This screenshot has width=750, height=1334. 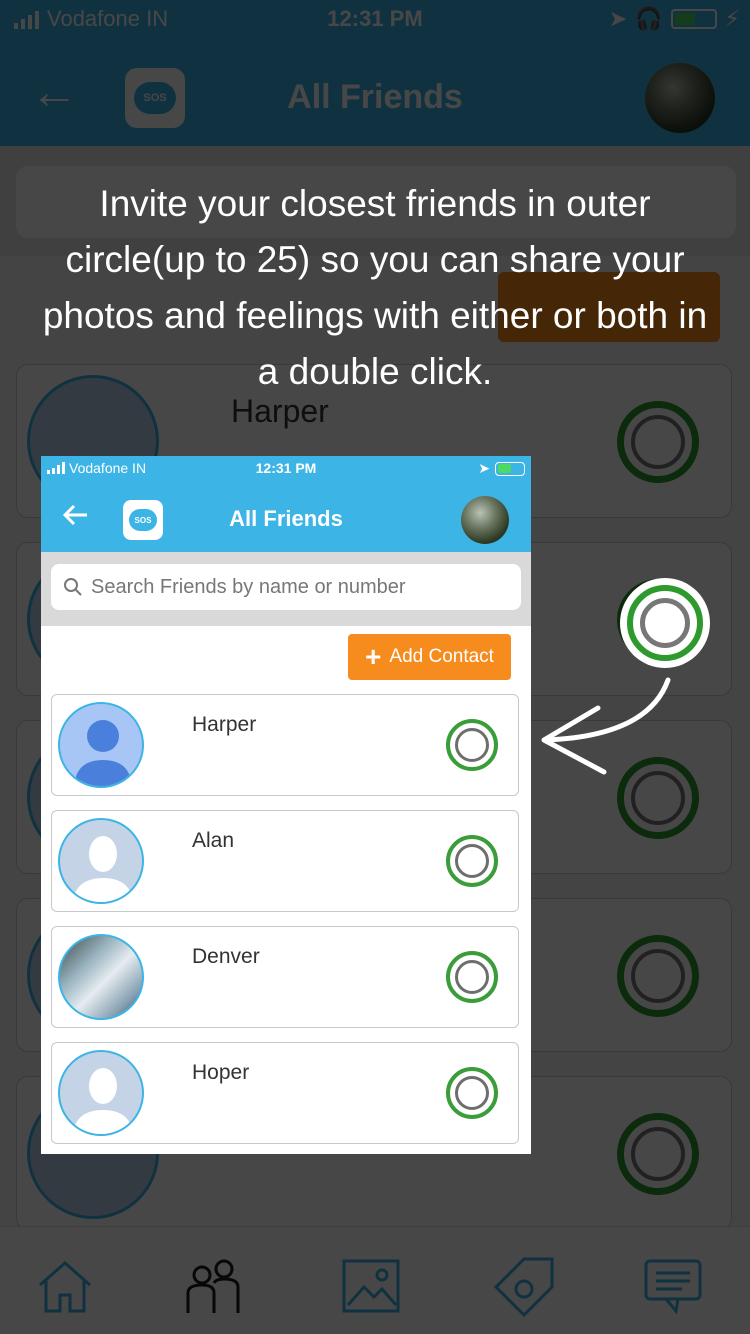 I want to click on list-item: Hoper, so click(x=285, y=1093).